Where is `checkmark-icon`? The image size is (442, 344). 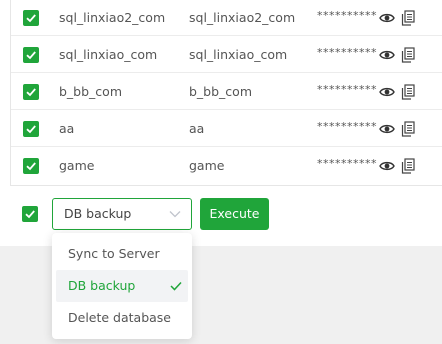
checkmark-icon is located at coordinates (176, 286).